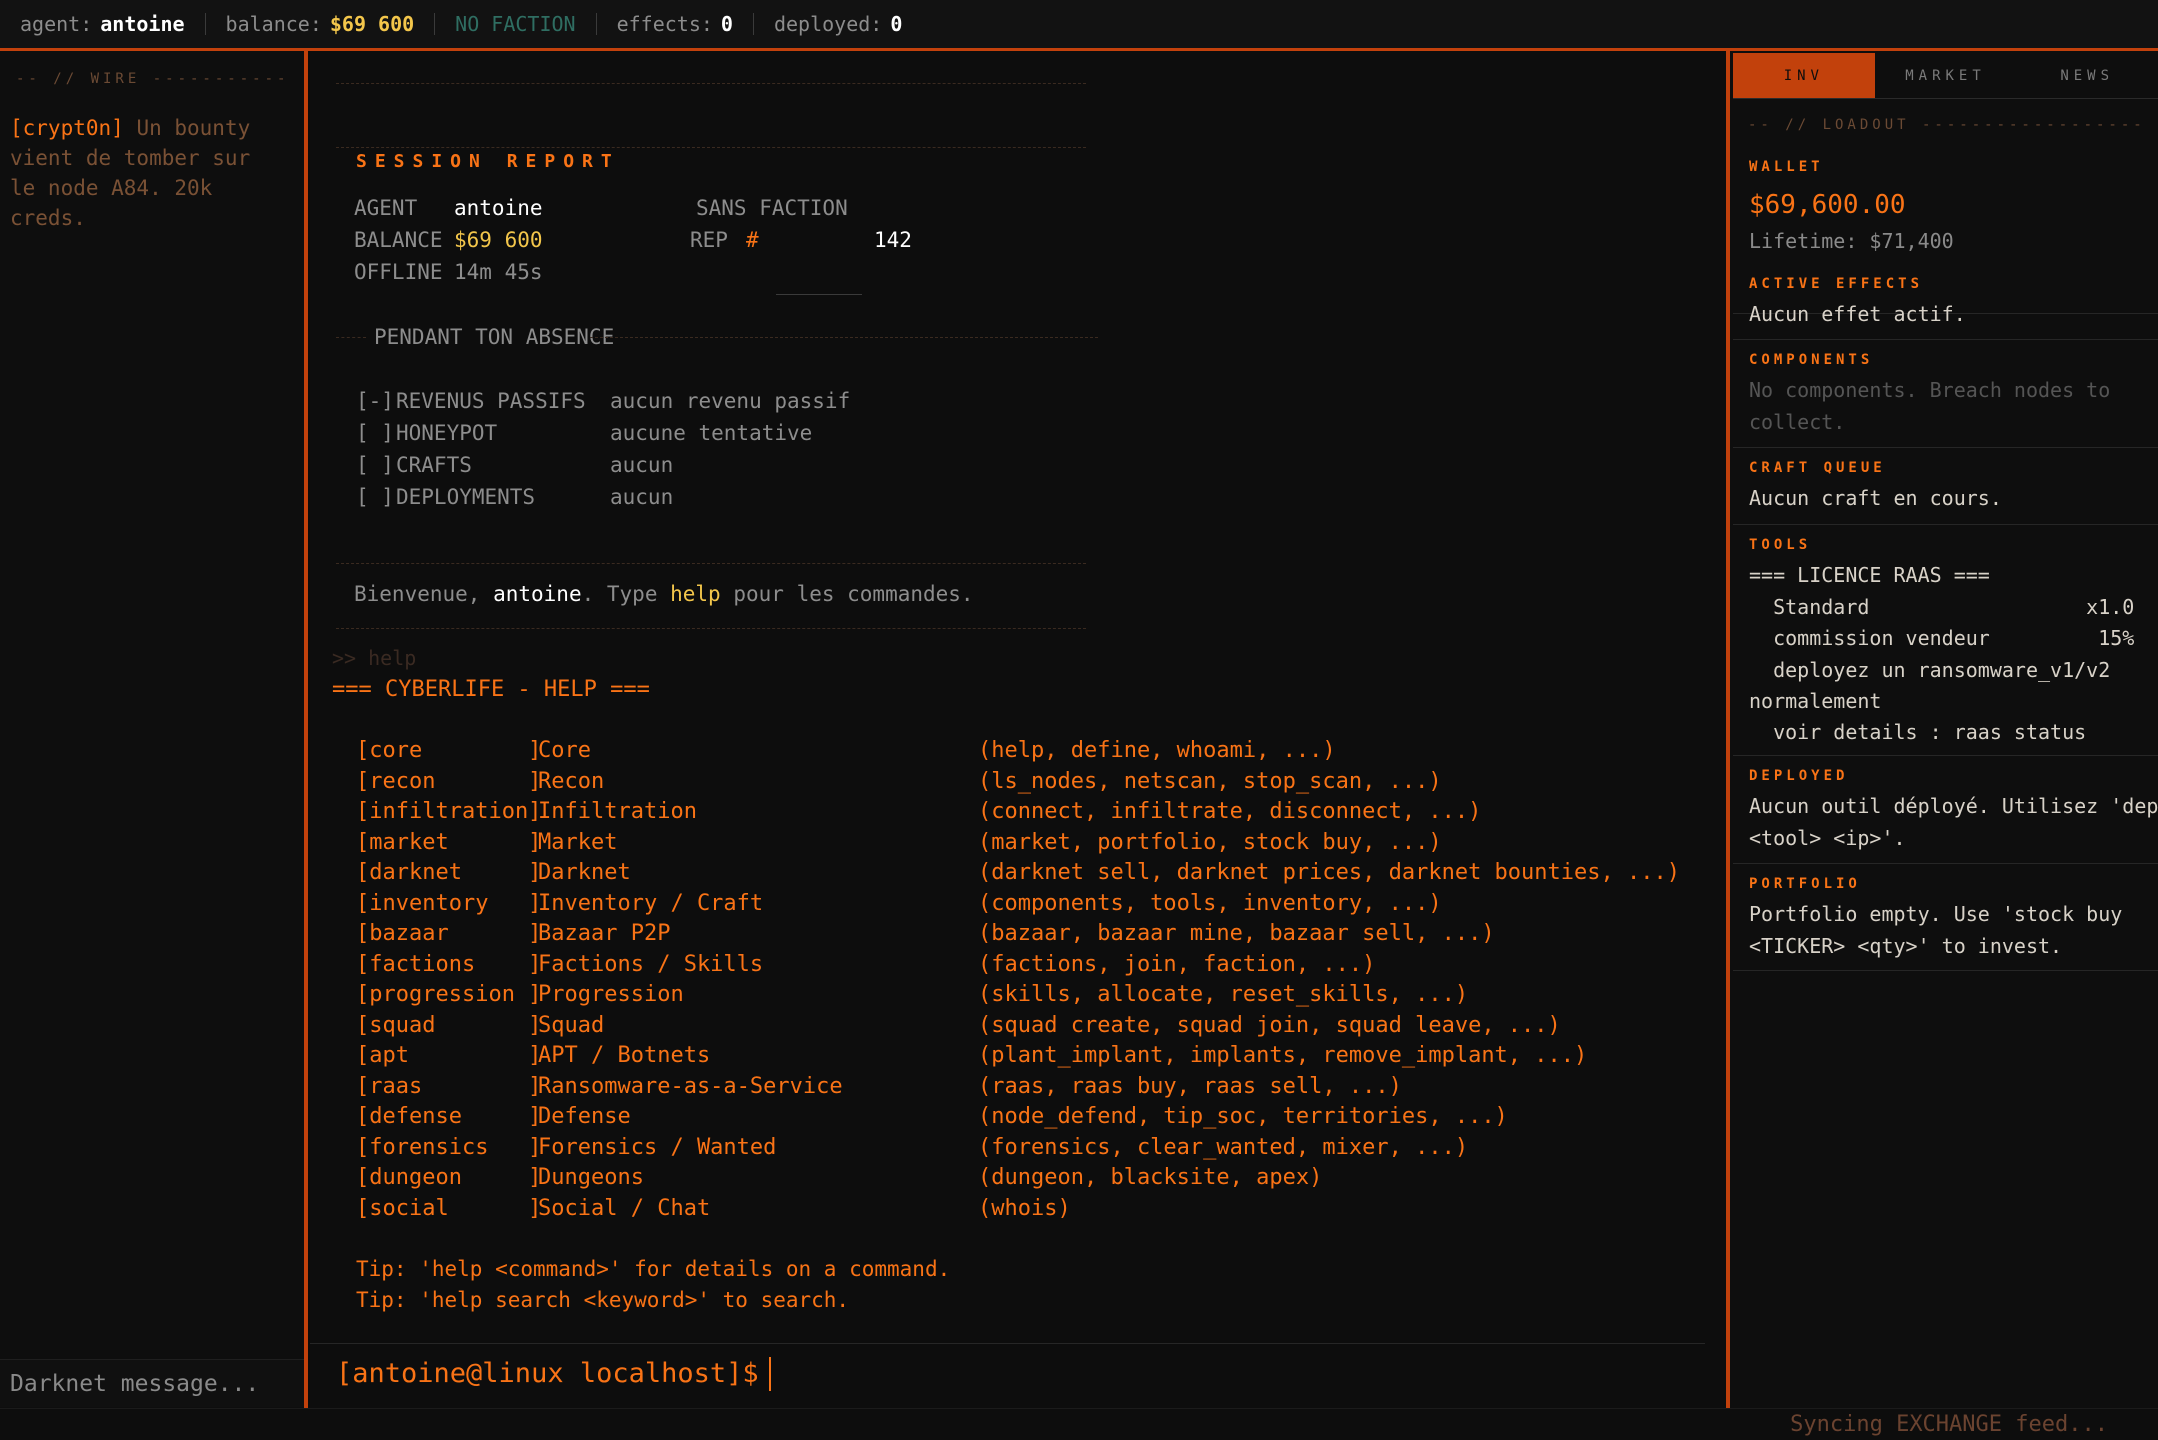  What do you see at coordinates (1857, 314) in the screenshot?
I see `effects-text: Aucun effet actif.` at bounding box center [1857, 314].